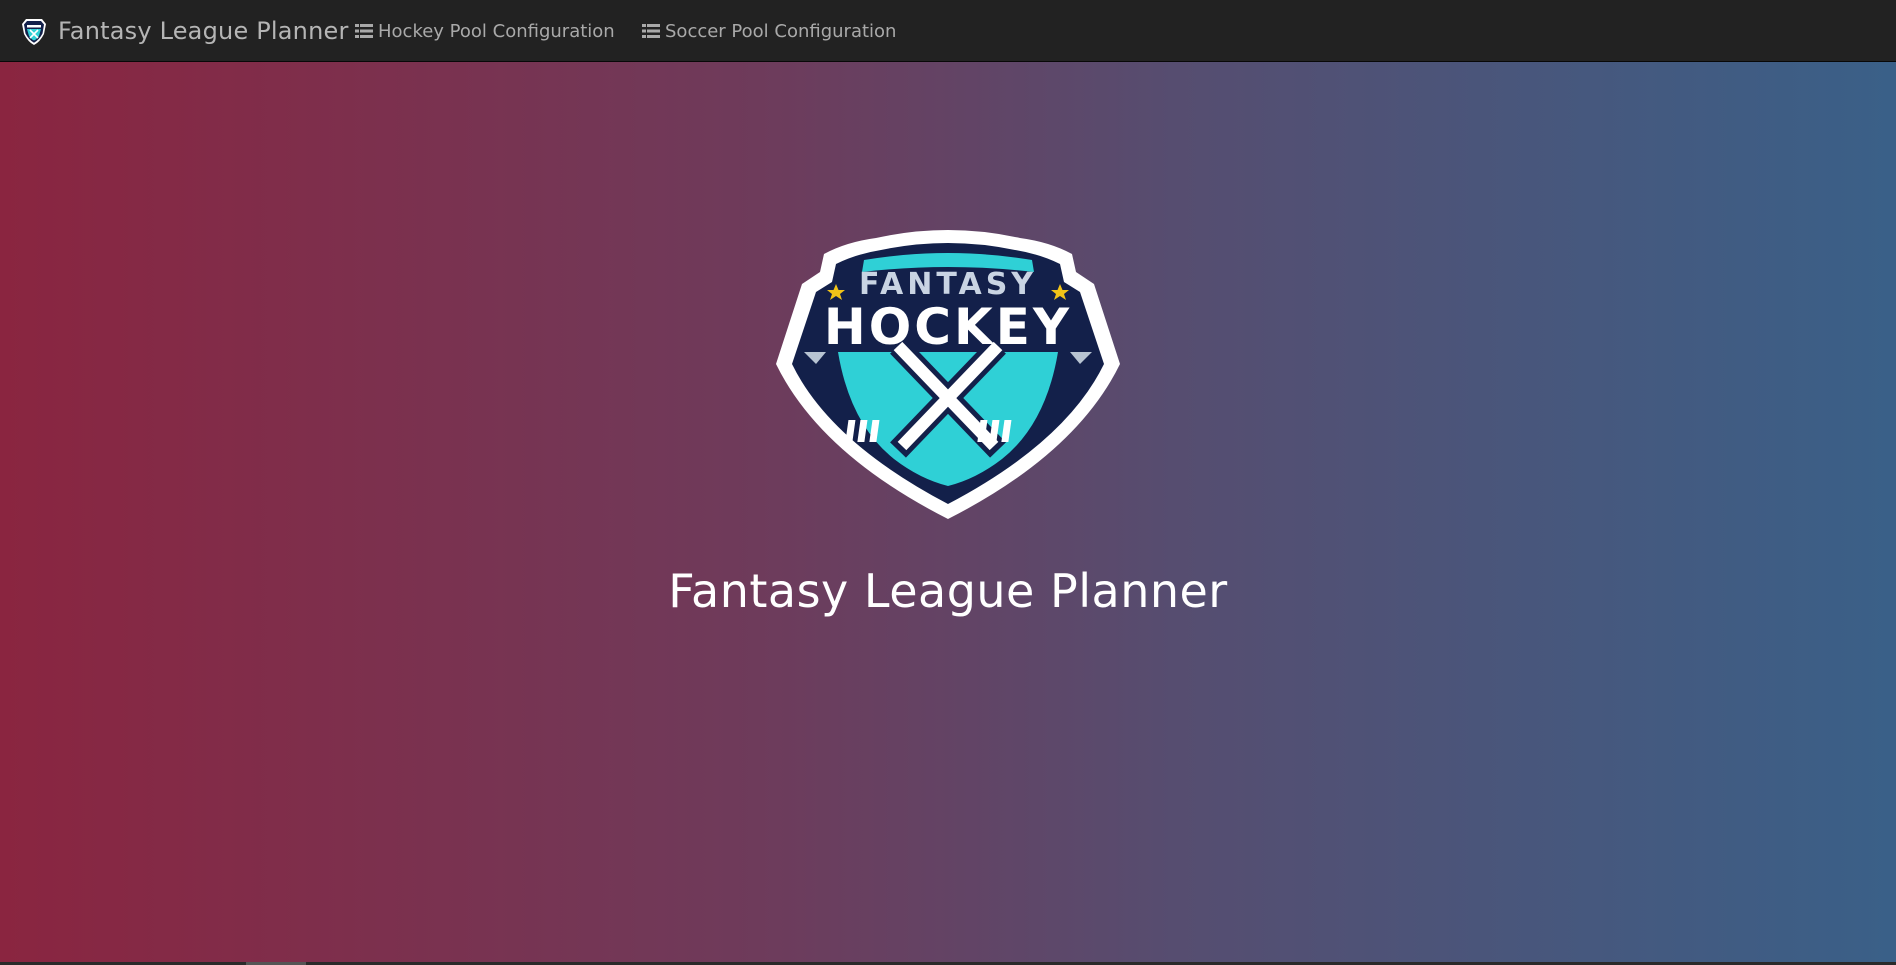  I want to click on hero-title: Fantasy League Planner, so click(948, 591).